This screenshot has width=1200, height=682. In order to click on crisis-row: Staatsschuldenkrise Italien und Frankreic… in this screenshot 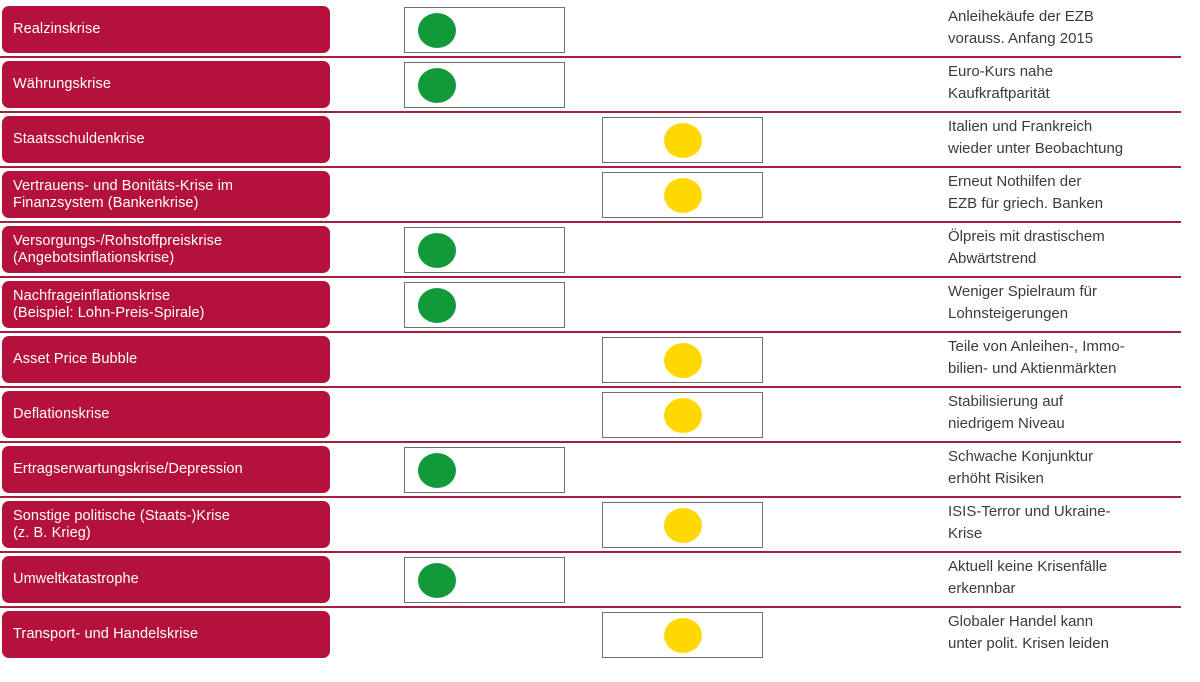, I will do `click(600, 137)`.